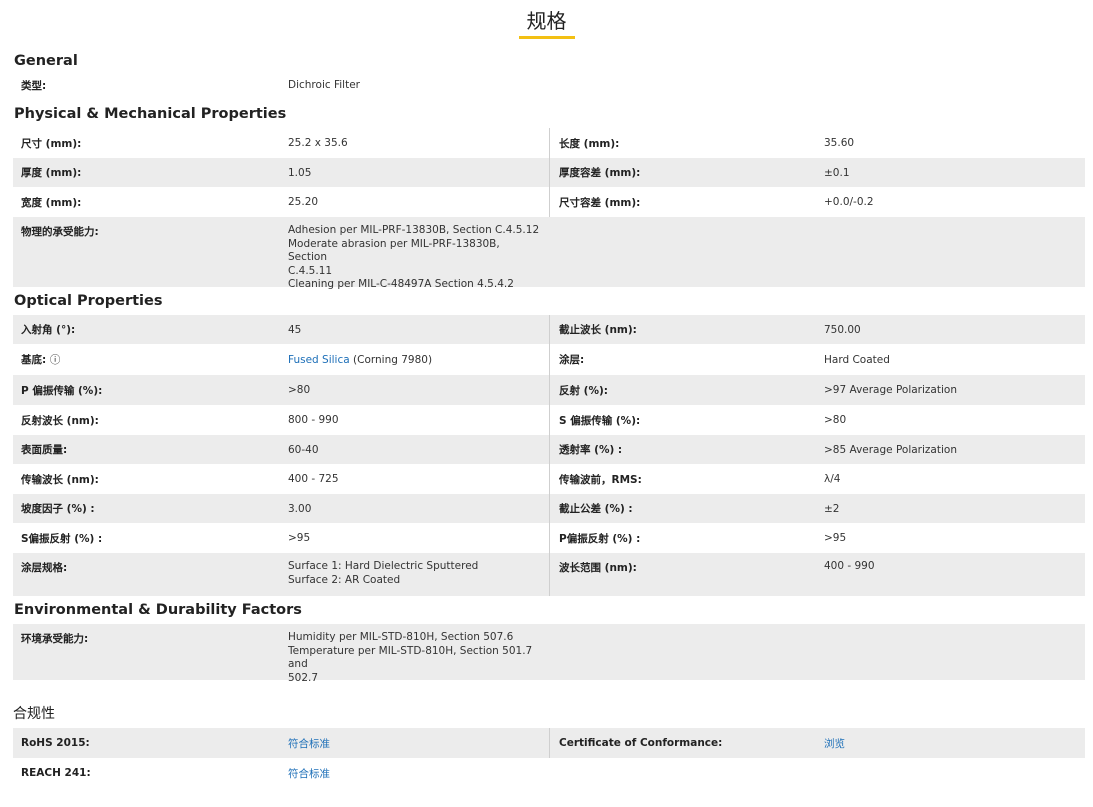  What do you see at coordinates (34, 360) in the screenshot?
I see `substrate-label: 基底:` at bounding box center [34, 360].